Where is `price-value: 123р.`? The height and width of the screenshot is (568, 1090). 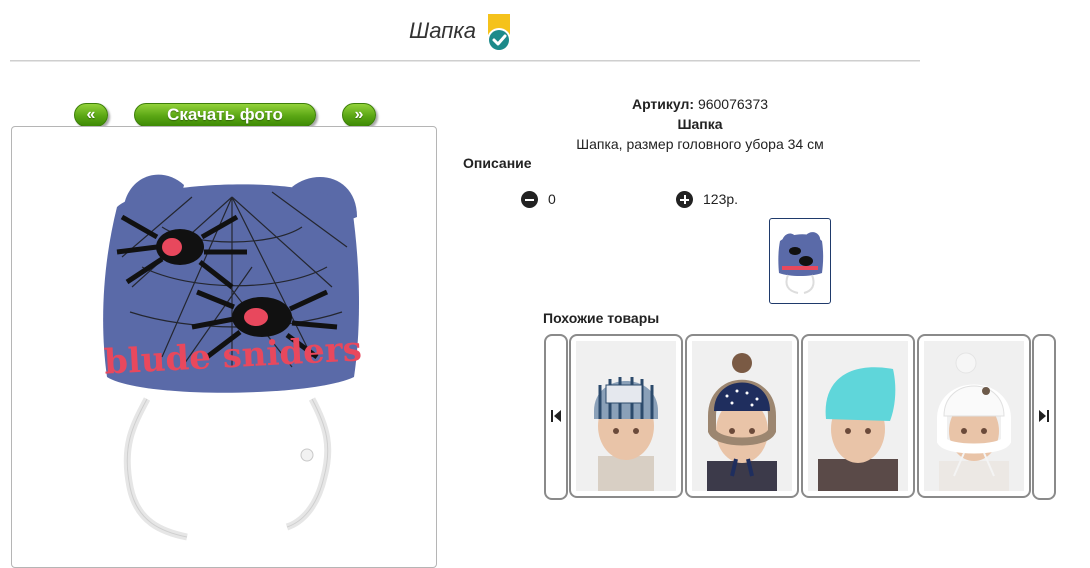
price-value: 123р. is located at coordinates (721, 199).